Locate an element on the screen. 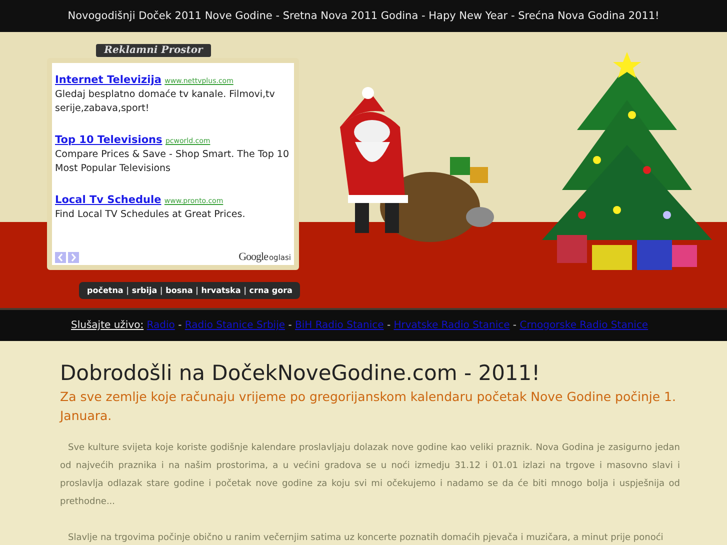  ad-space-label: Reklamni Prostor is located at coordinates (153, 50).